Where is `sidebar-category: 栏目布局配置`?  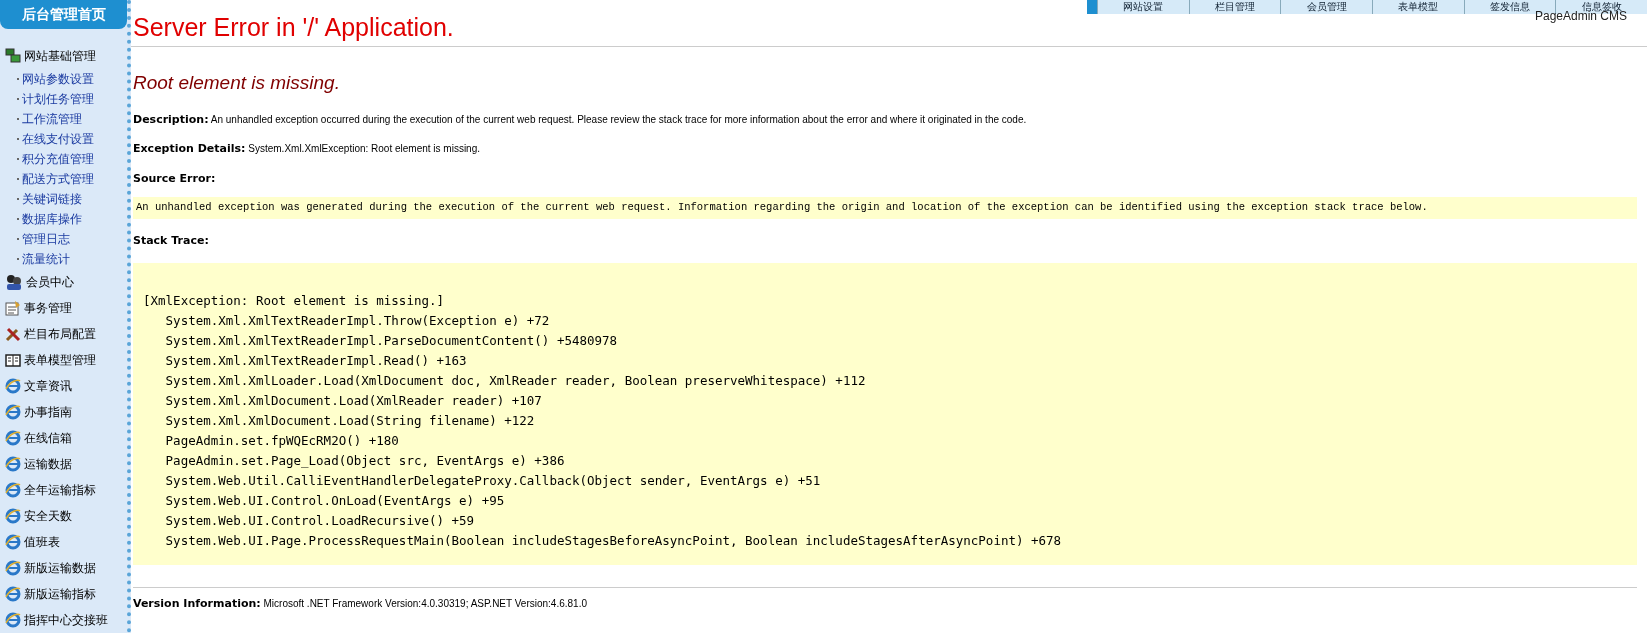 sidebar-category: 栏目布局配置 is located at coordinates (60, 334).